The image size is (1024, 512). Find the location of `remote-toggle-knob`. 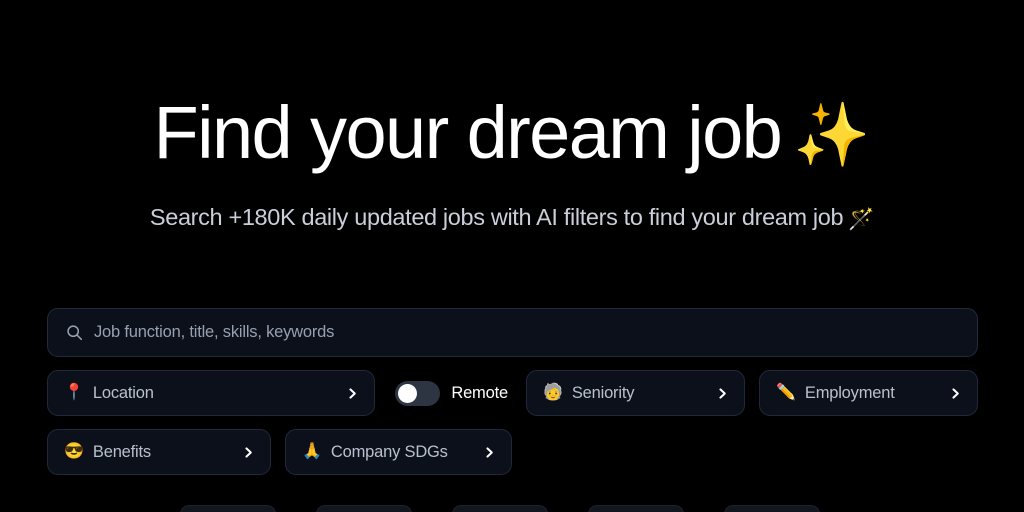

remote-toggle-knob is located at coordinates (408, 393).